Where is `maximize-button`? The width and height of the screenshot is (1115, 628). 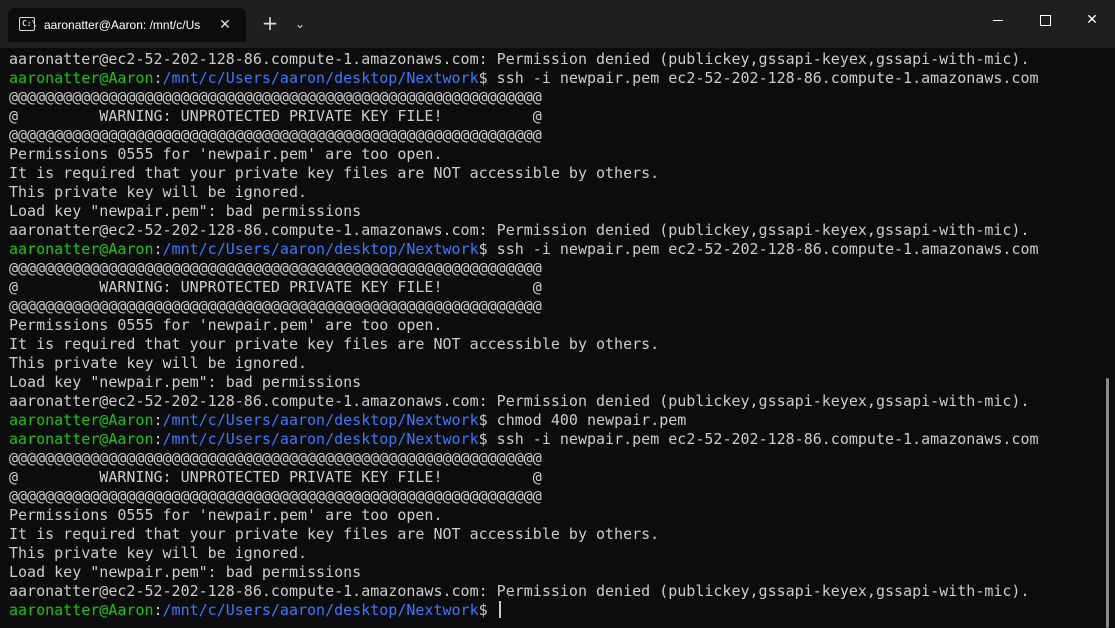 maximize-button is located at coordinates (1045, 20).